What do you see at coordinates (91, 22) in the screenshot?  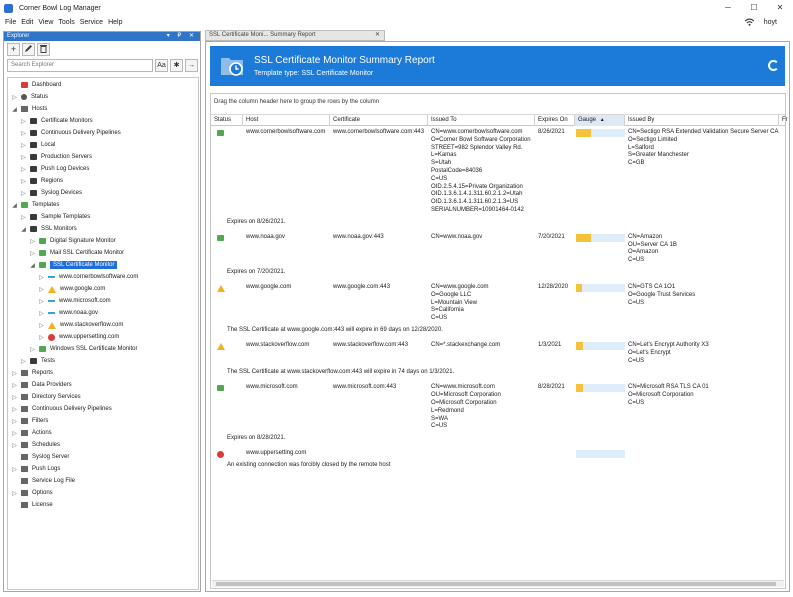 I see `menu-service: Service` at bounding box center [91, 22].